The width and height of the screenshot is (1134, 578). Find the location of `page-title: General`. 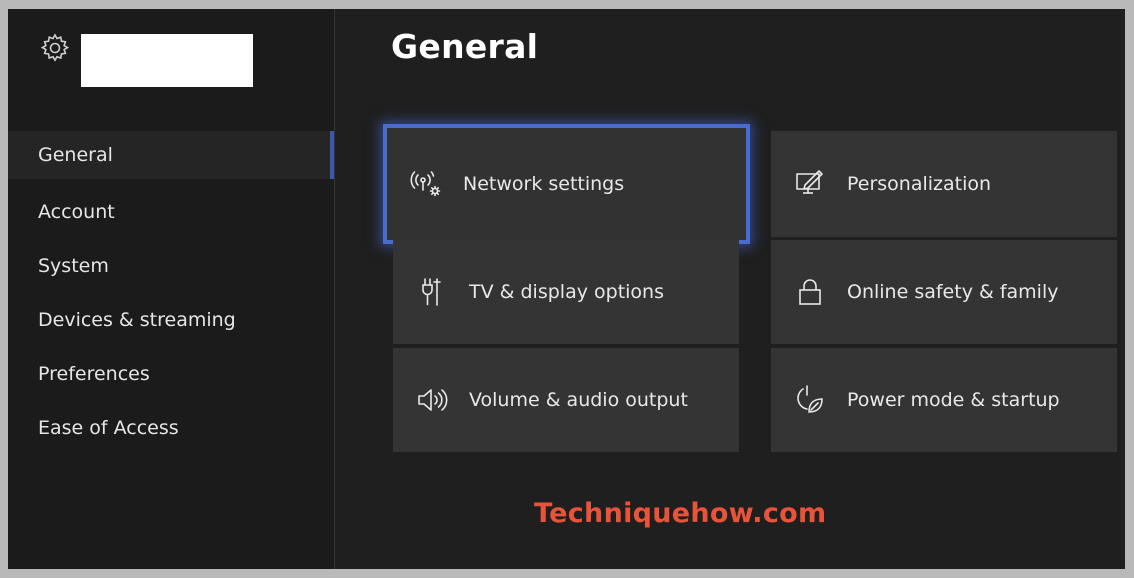

page-title: General is located at coordinates (465, 46).